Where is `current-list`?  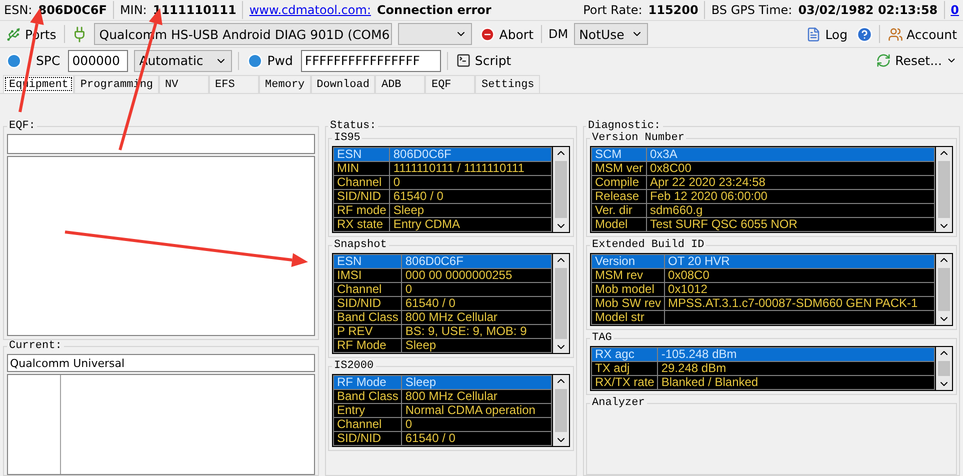 current-list is located at coordinates (161, 424).